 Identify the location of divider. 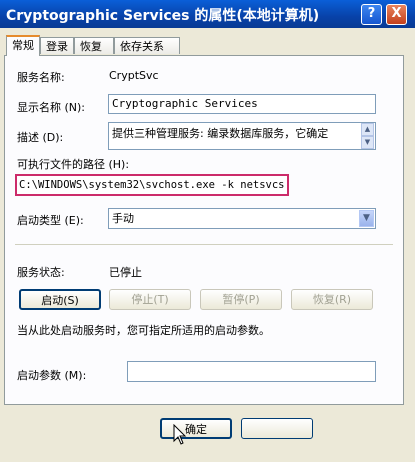
(204, 244).